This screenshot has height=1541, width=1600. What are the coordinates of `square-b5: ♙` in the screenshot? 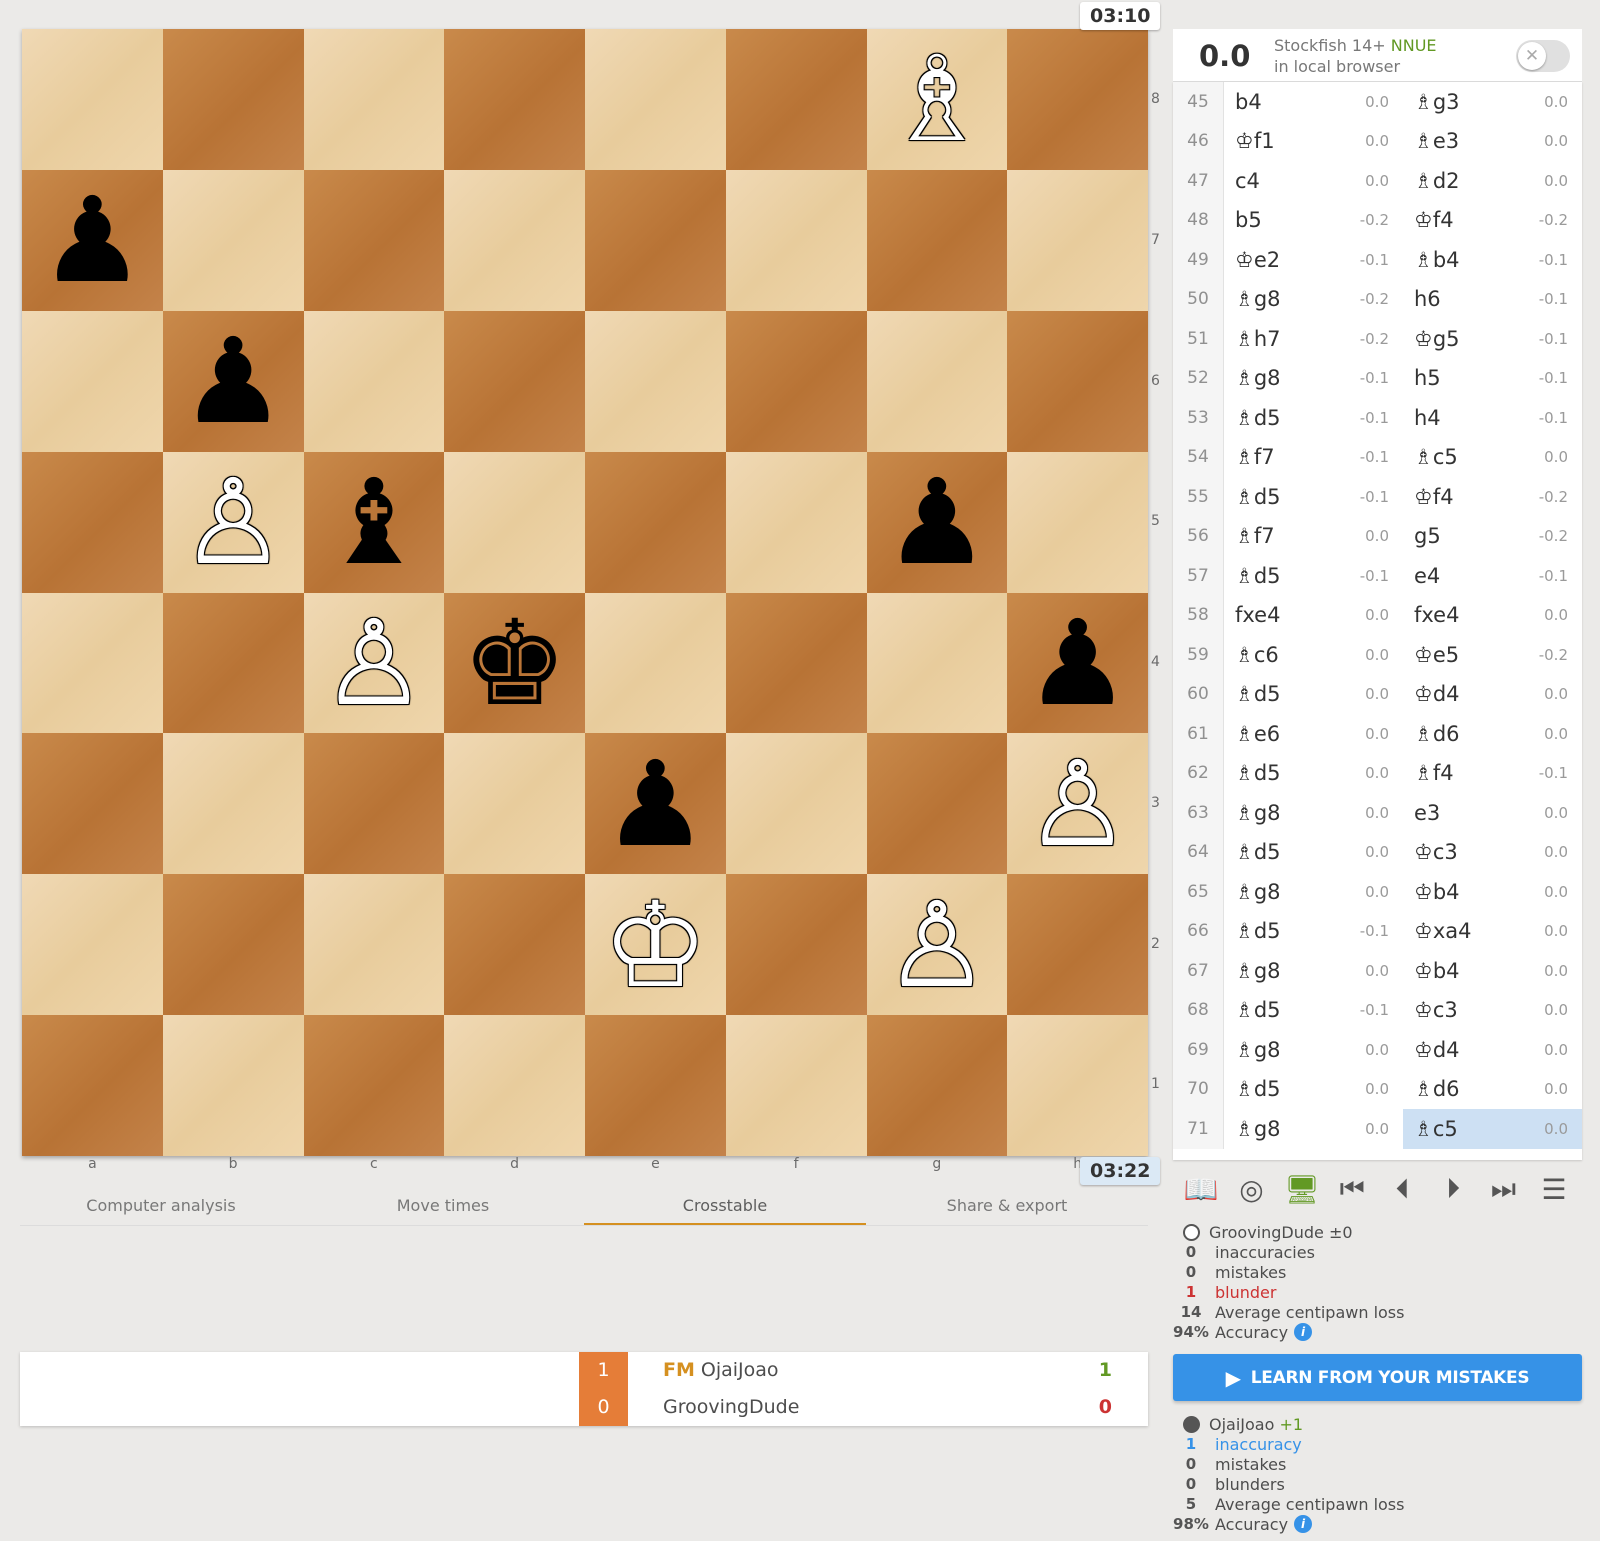 It's located at (233, 522).